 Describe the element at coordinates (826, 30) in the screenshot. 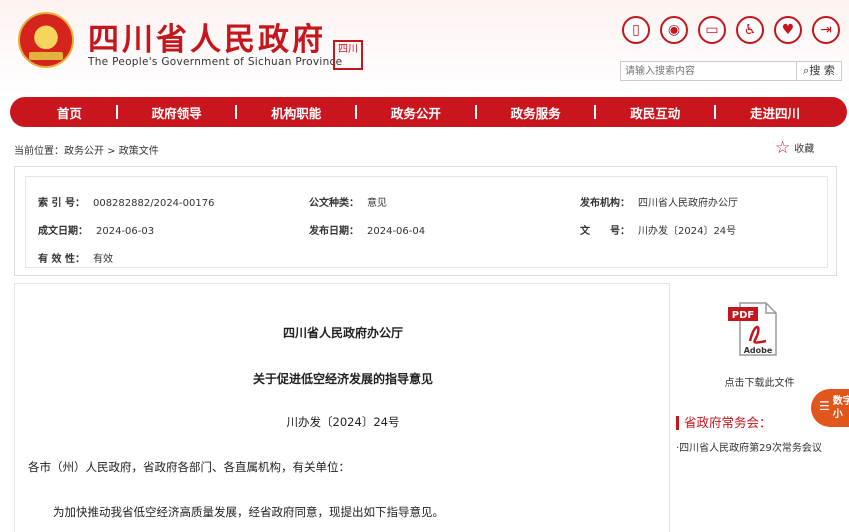

I see `exit-icon: ⇥` at that location.